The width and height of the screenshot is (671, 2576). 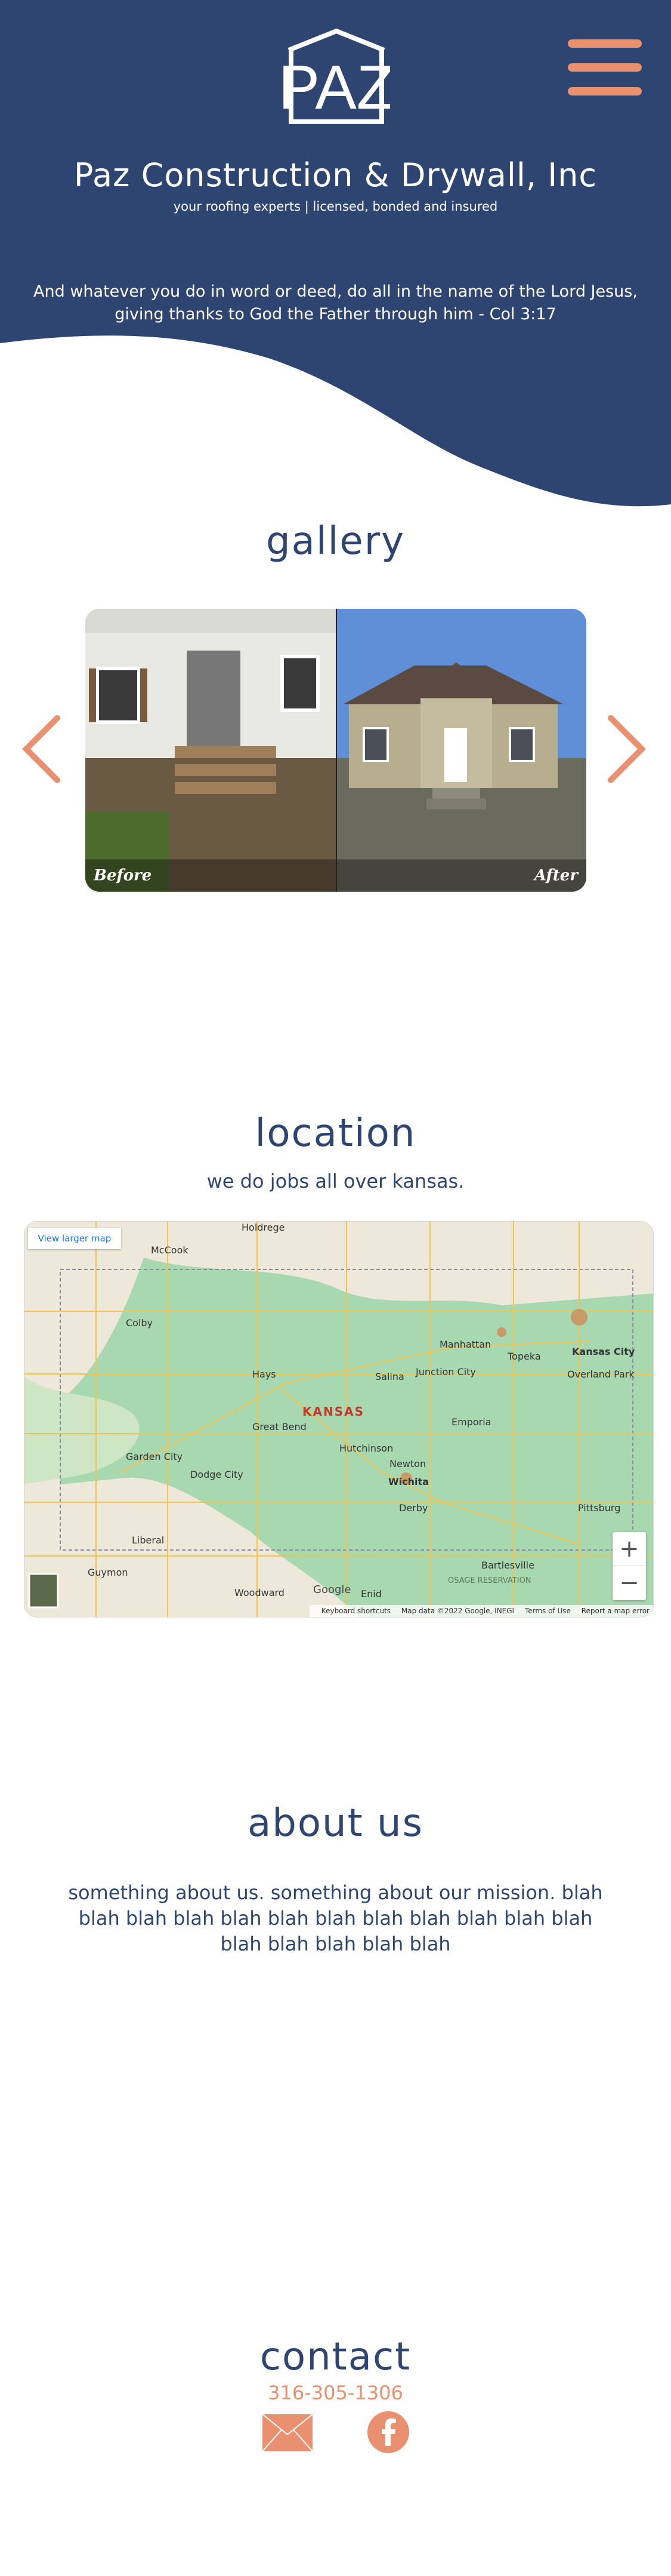 I want to click on map-city: Wichita, so click(x=409, y=1481).